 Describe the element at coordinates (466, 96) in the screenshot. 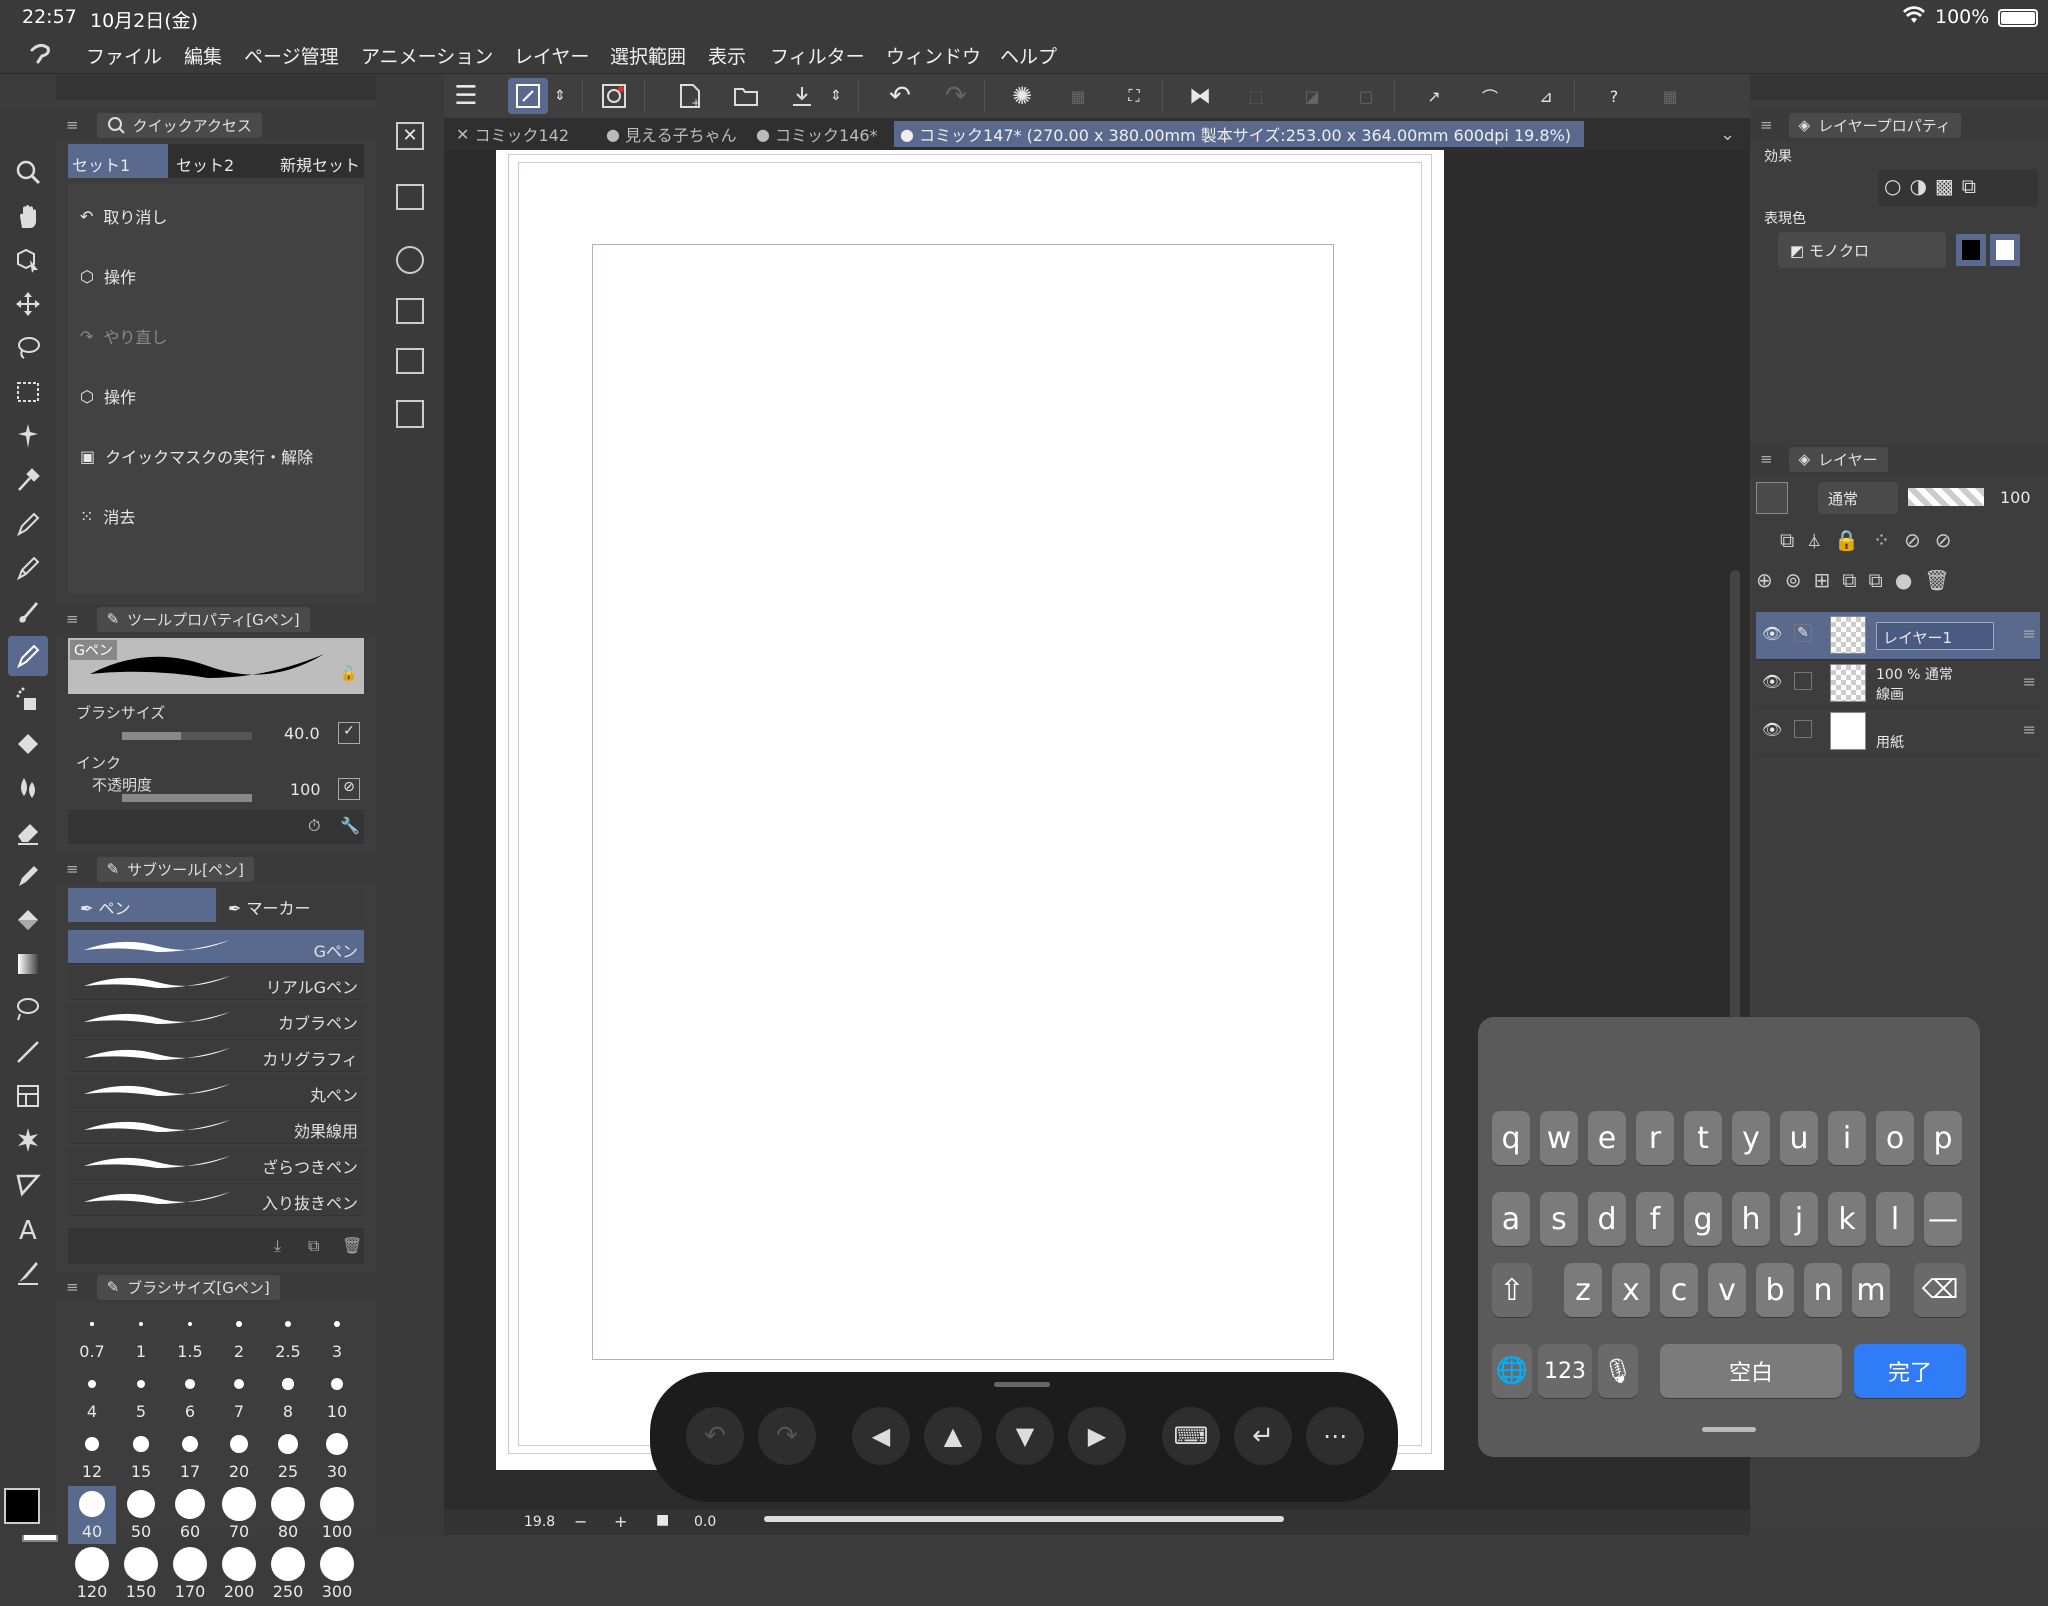

I see `hamburger-menu-icon: ☰` at that location.